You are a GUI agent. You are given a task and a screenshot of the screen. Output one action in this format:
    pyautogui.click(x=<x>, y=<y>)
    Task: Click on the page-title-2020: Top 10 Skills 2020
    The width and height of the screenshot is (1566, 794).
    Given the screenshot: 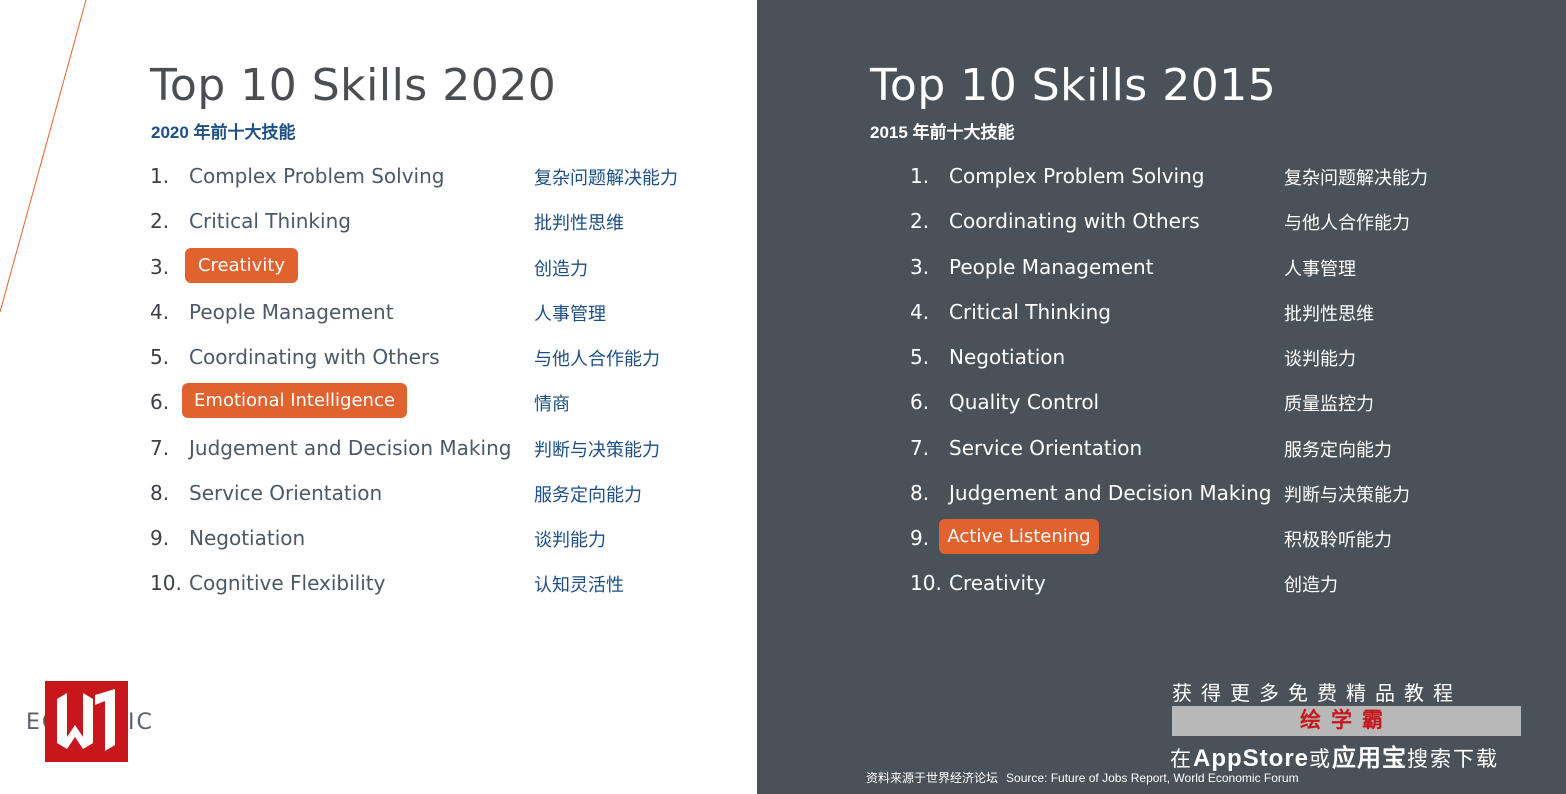 What is the action you would take?
    pyautogui.click(x=353, y=85)
    